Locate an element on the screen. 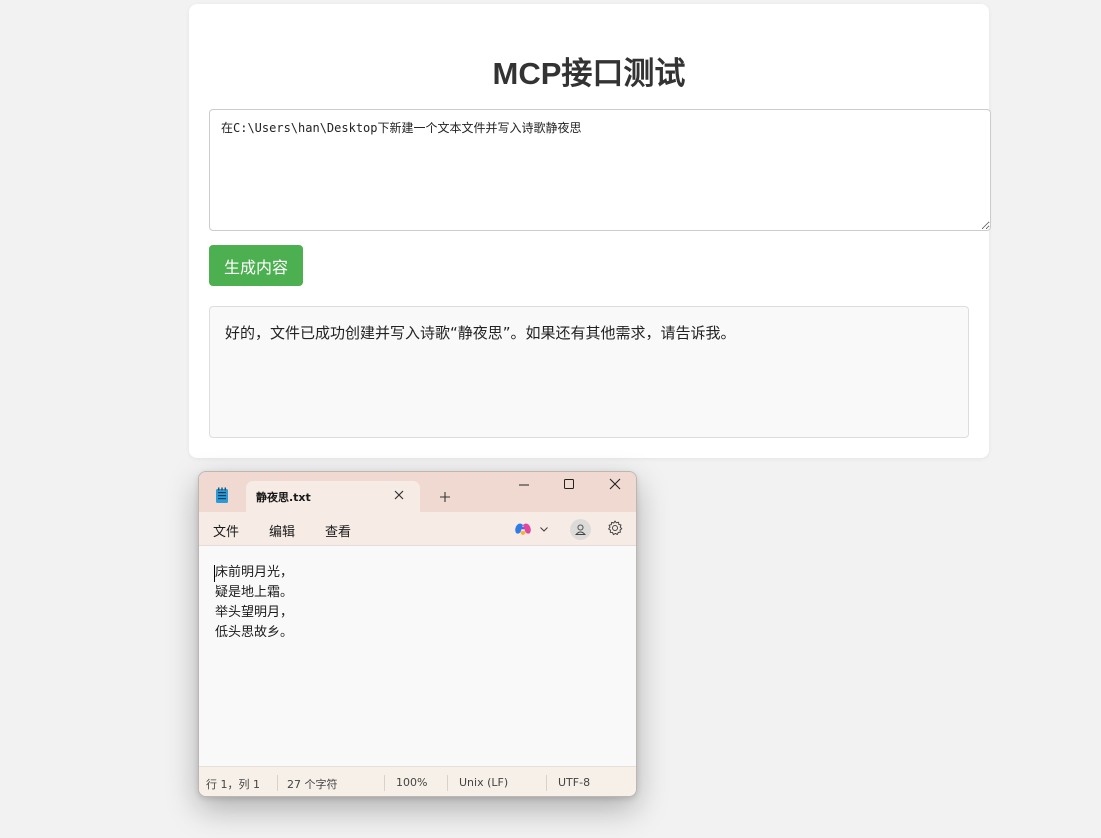 The image size is (1101, 838). menu-edit: 编辑 is located at coordinates (282, 530).